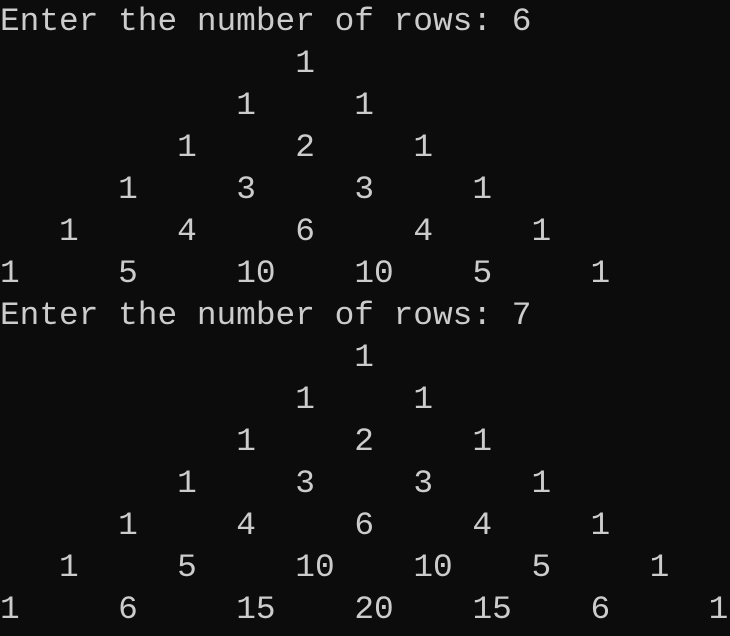 The image size is (730, 636). What do you see at coordinates (521, 315) in the screenshot?
I see `user-input: 7` at bounding box center [521, 315].